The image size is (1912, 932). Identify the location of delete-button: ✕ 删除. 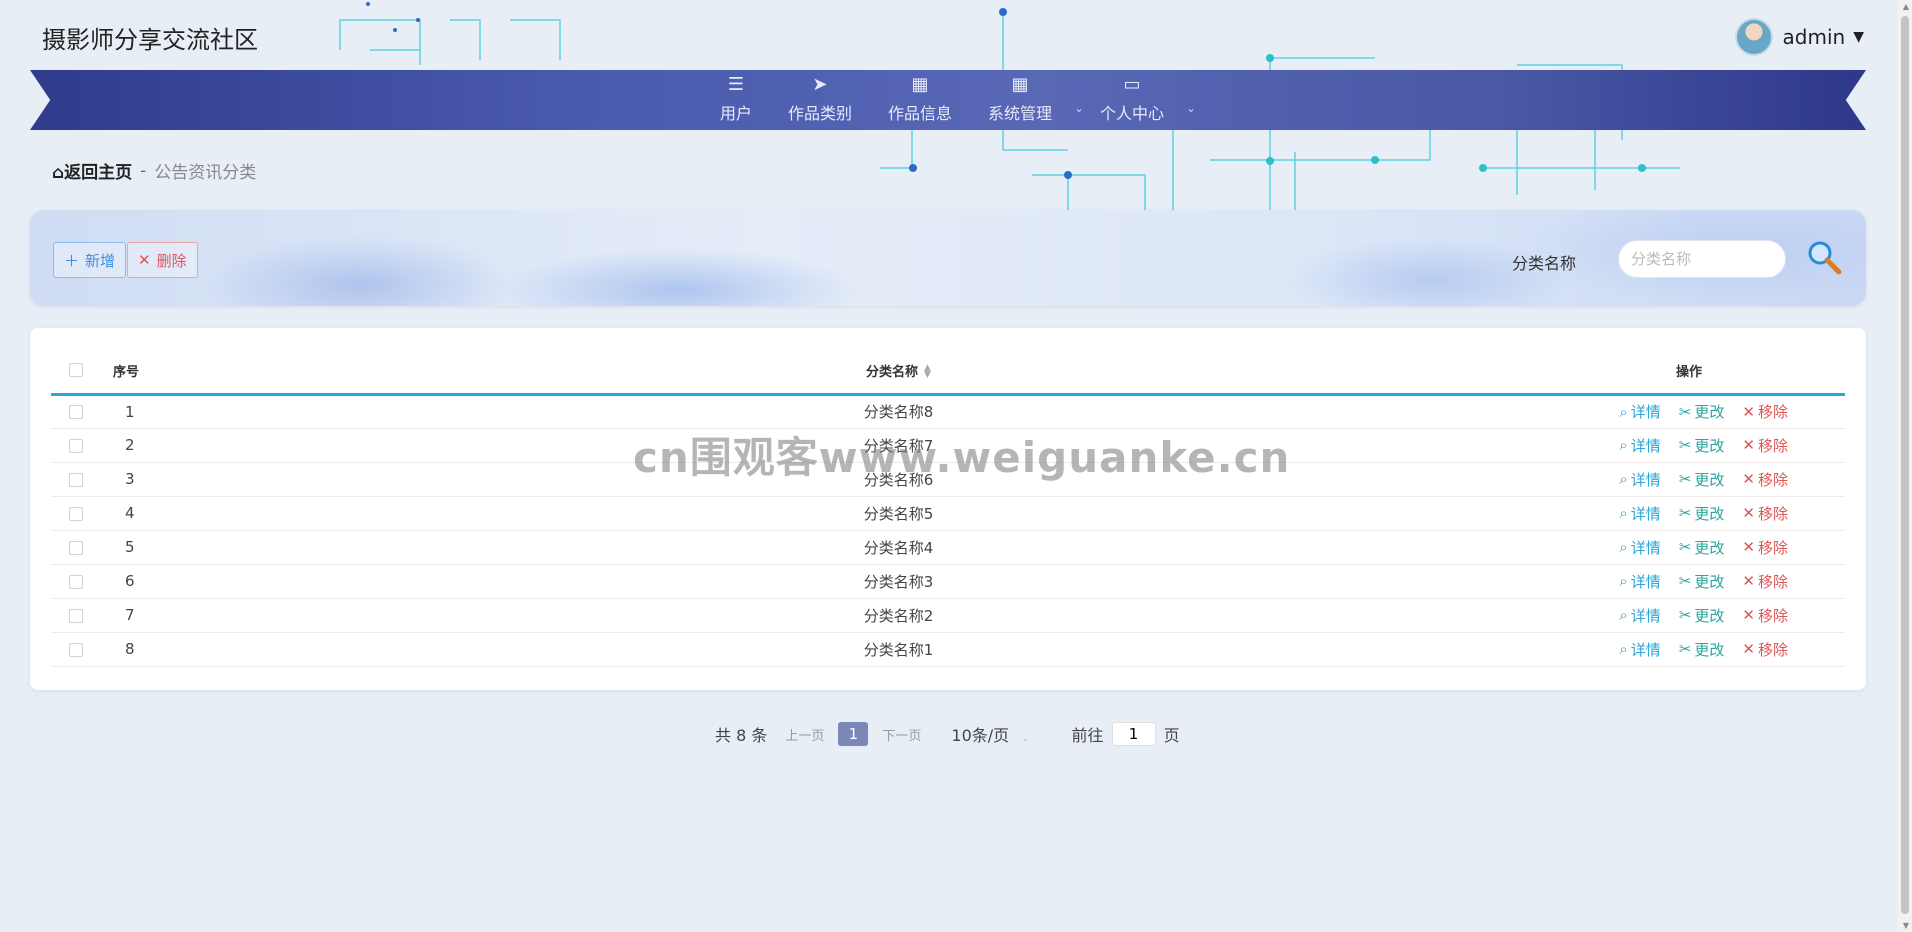
(162, 260).